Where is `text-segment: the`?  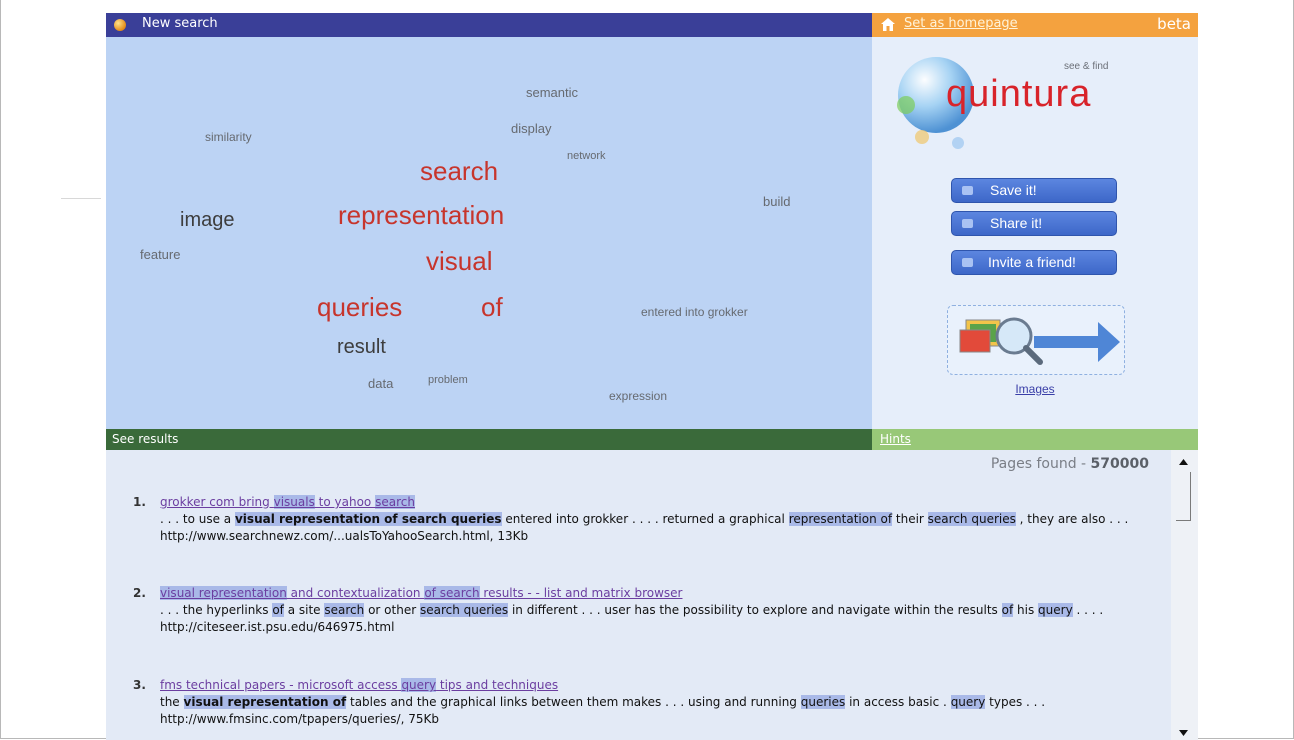
text-segment: the is located at coordinates (172, 702).